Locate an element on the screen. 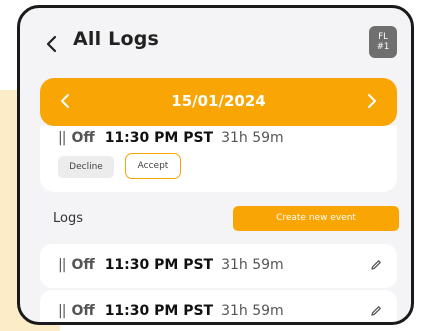 This screenshot has height=331, width=425. logs-section-label: Logs is located at coordinates (68, 218).